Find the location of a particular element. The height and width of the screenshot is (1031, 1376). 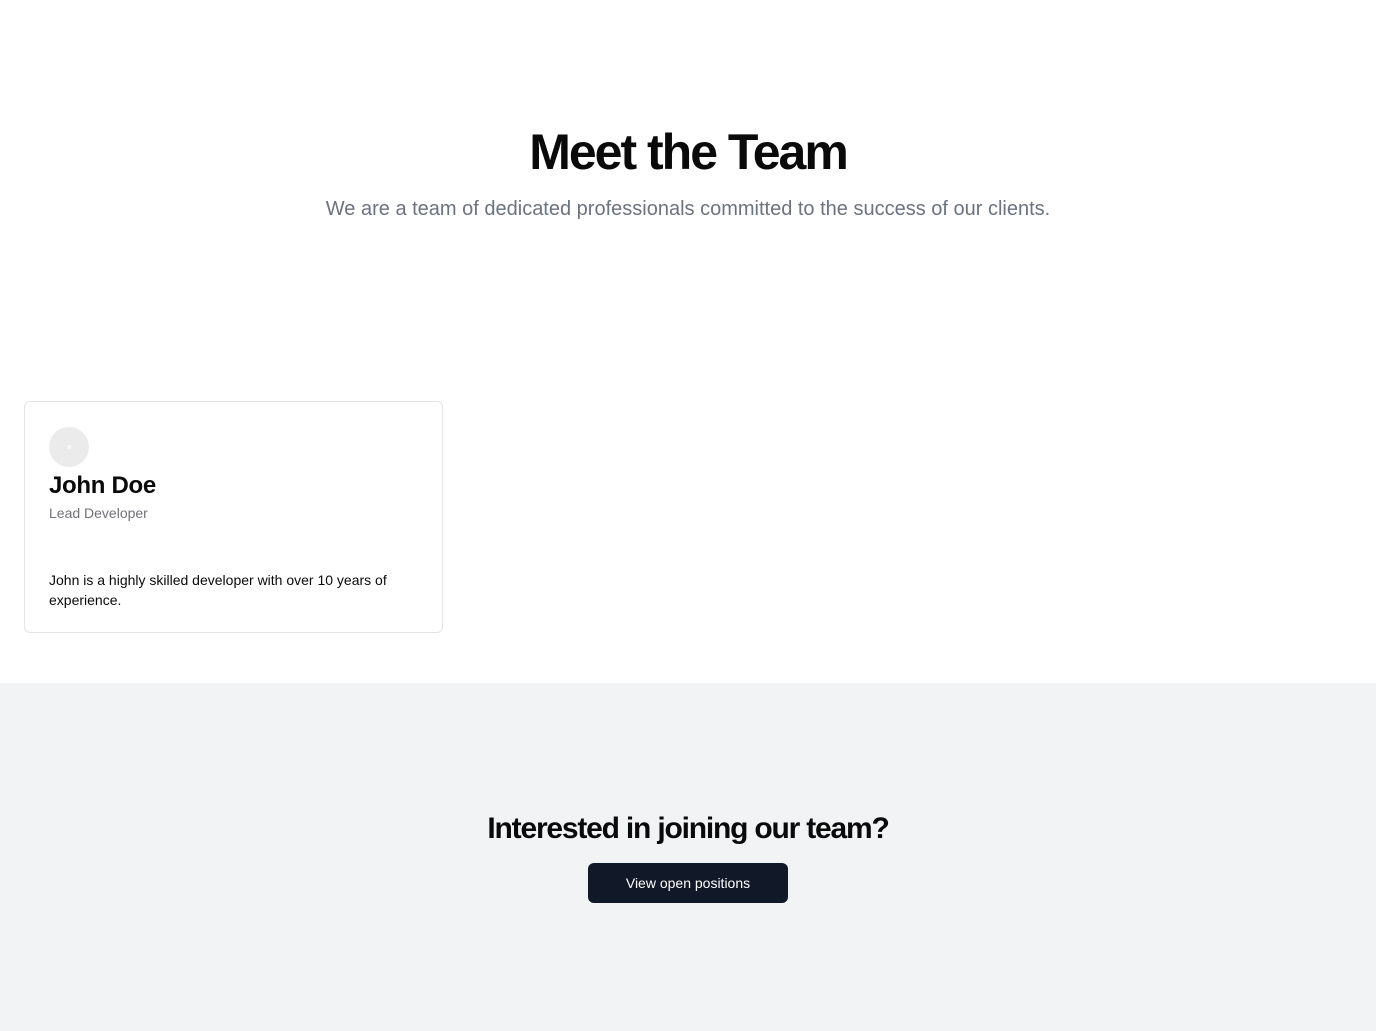

page-title: Meet the Team is located at coordinates (689, 152).